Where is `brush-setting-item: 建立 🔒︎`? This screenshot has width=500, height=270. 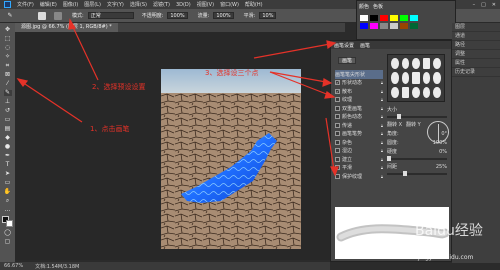 brush-setting-item: 建立 🔒︎ is located at coordinates (359, 159).